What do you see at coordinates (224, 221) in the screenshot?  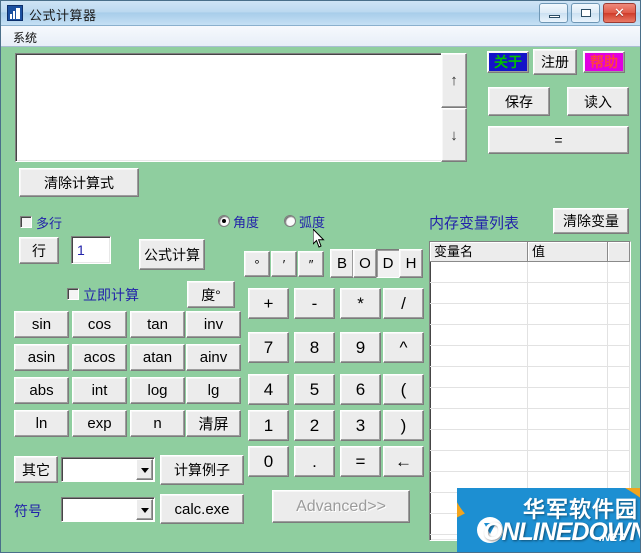 I see `angle-radio` at bounding box center [224, 221].